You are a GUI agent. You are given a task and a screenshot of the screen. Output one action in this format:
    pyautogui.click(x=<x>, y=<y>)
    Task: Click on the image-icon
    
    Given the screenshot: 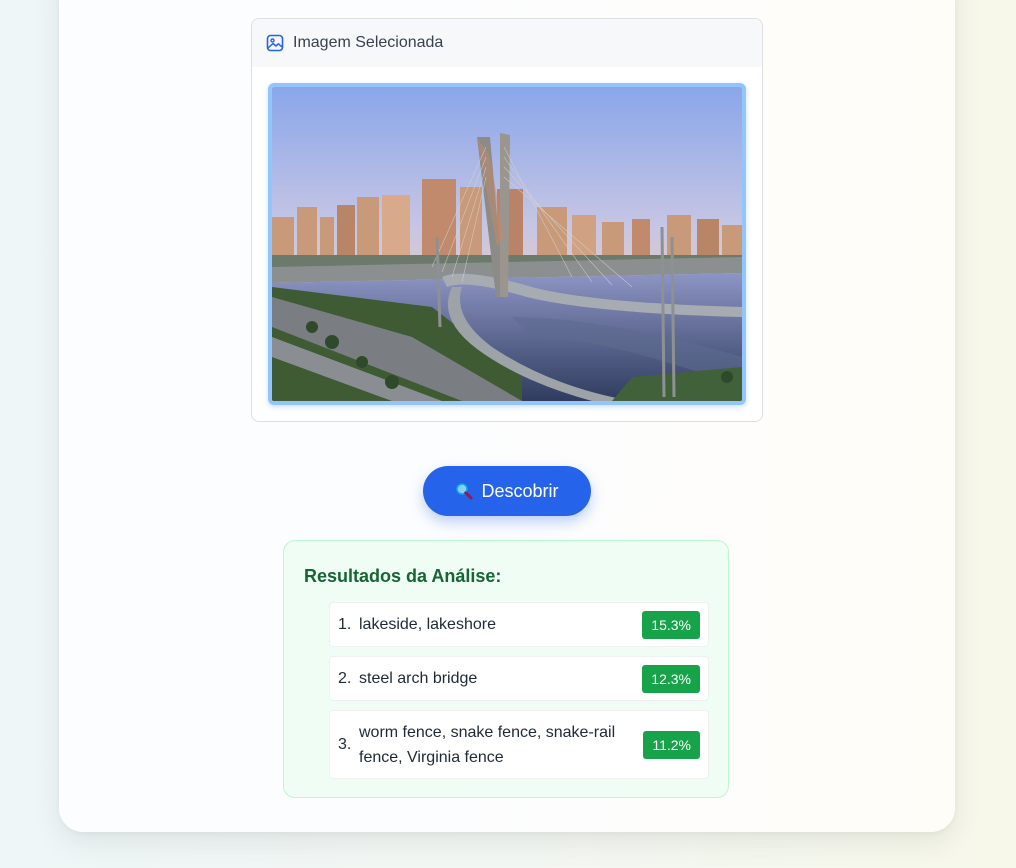 What is the action you would take?
    pyautogui.click(x=275, y=43)
    